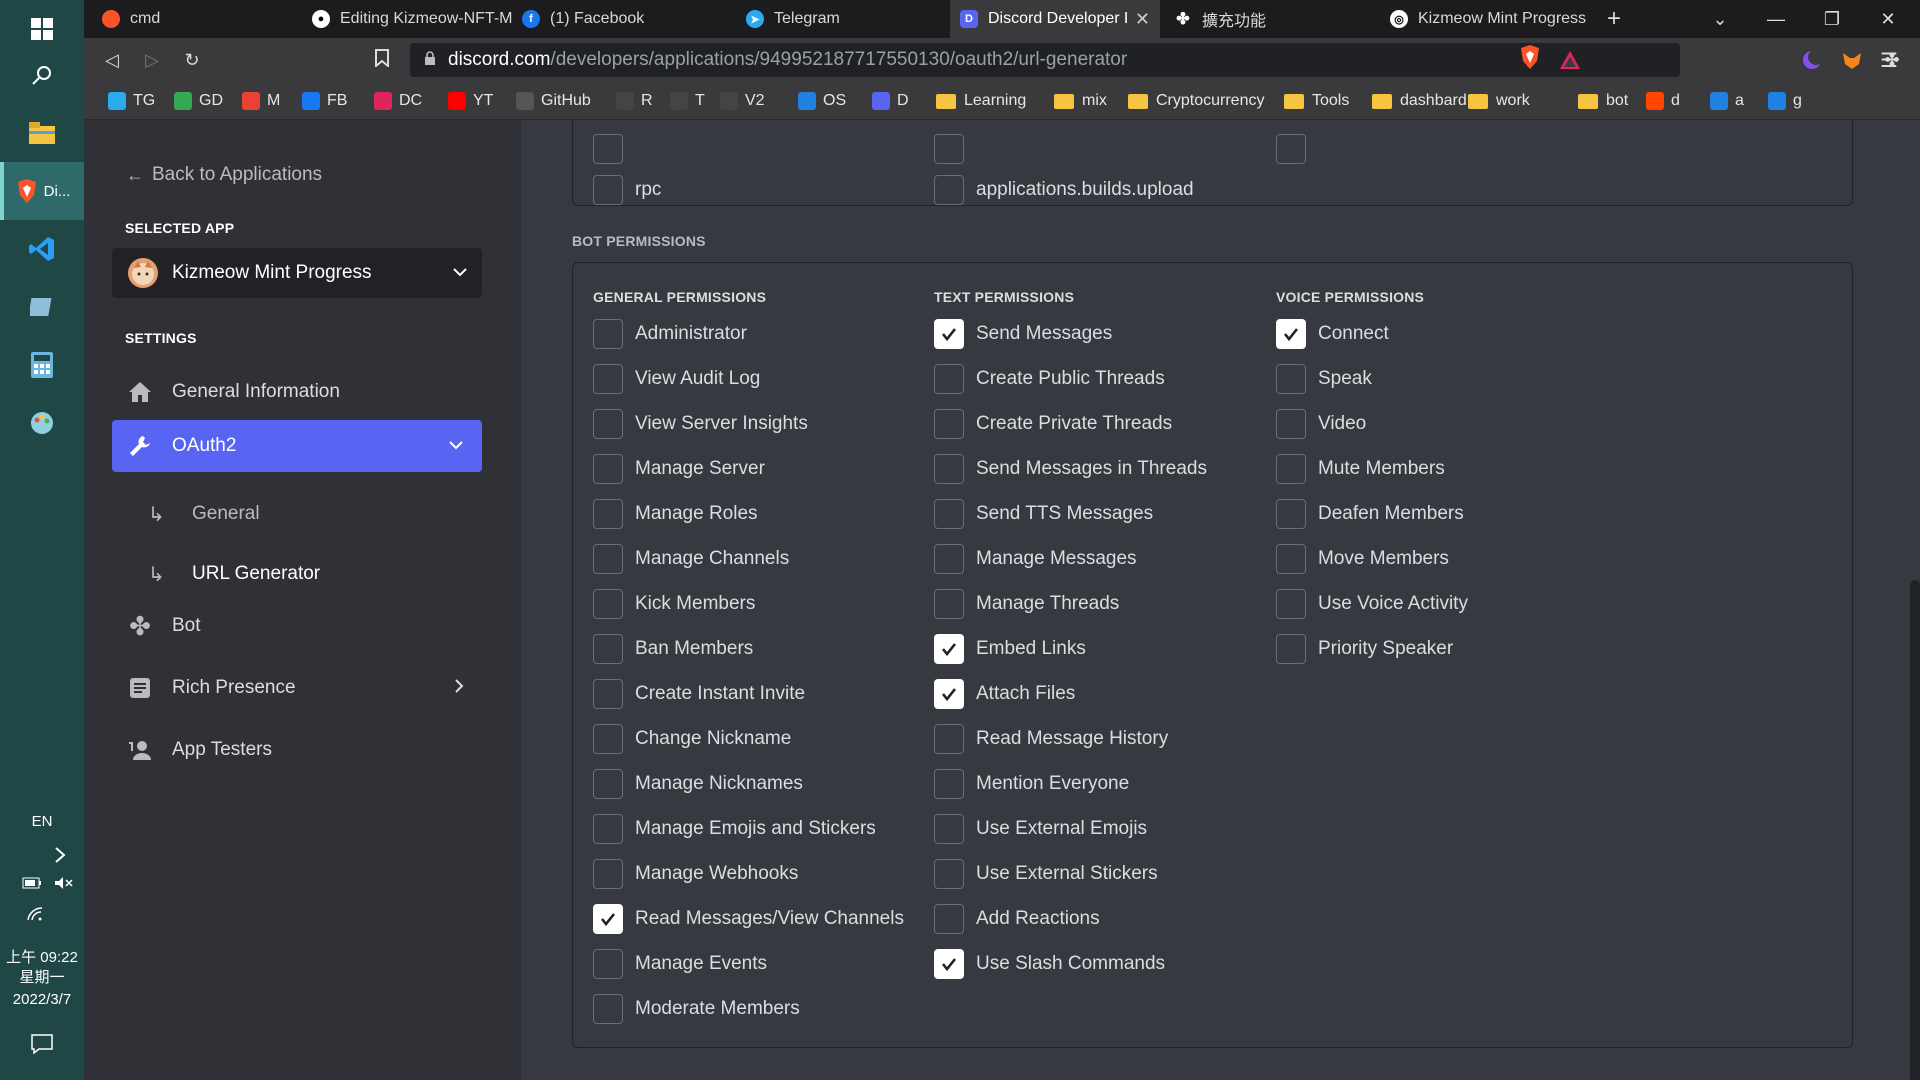 The height and width of the screenshot is (1080, 1920). I want to click on permission-moderate-members: Moderate Members, so click(696, 1009).